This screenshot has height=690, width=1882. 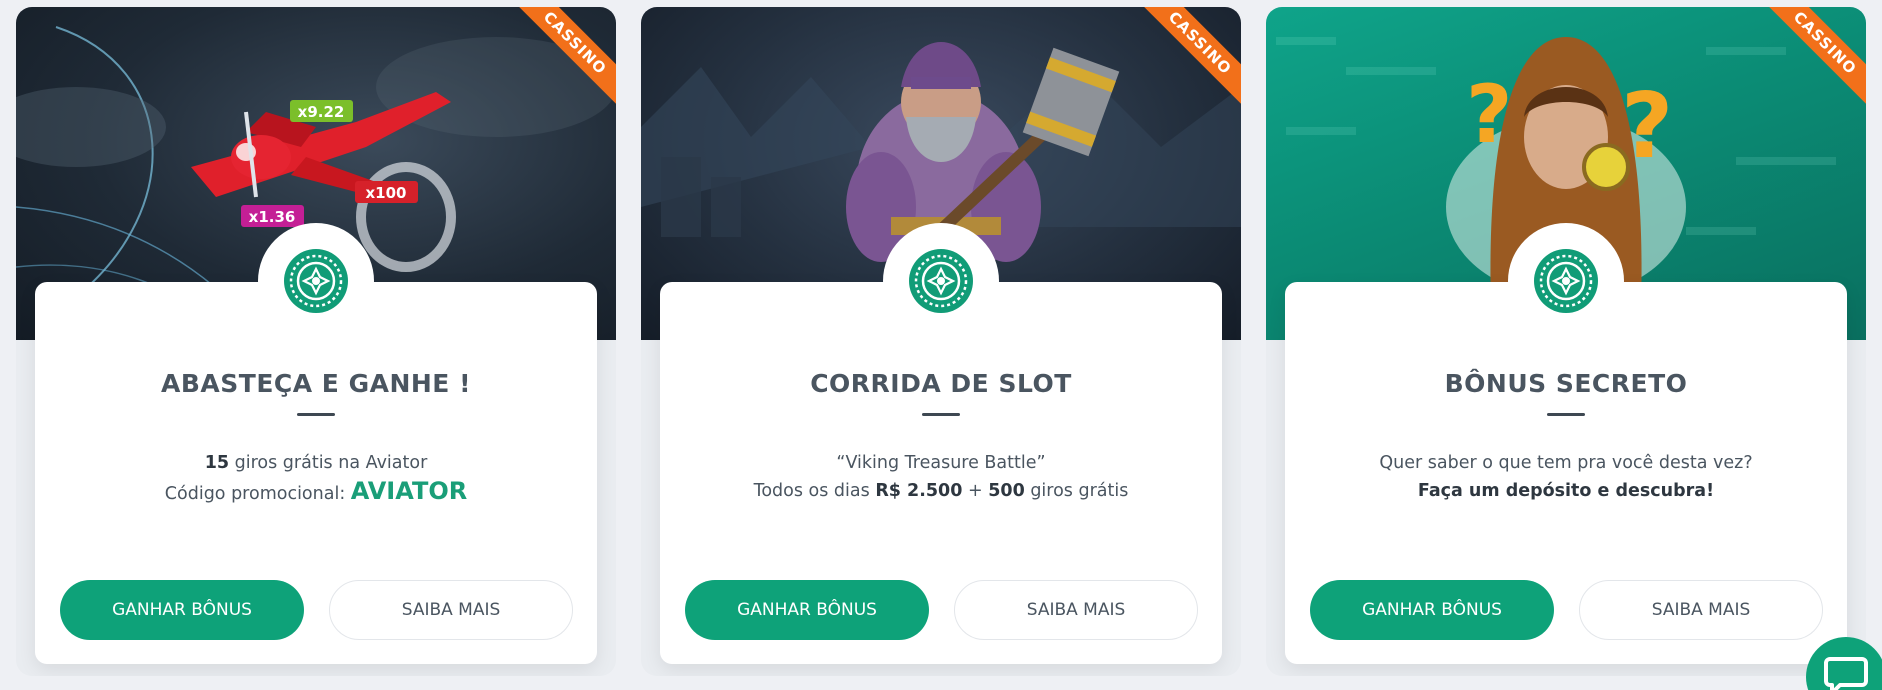 What do you see at coordinates (409, 491) in the screenshot?
I see `promo-code: AVIATOR` at bounding box center [409, 491].